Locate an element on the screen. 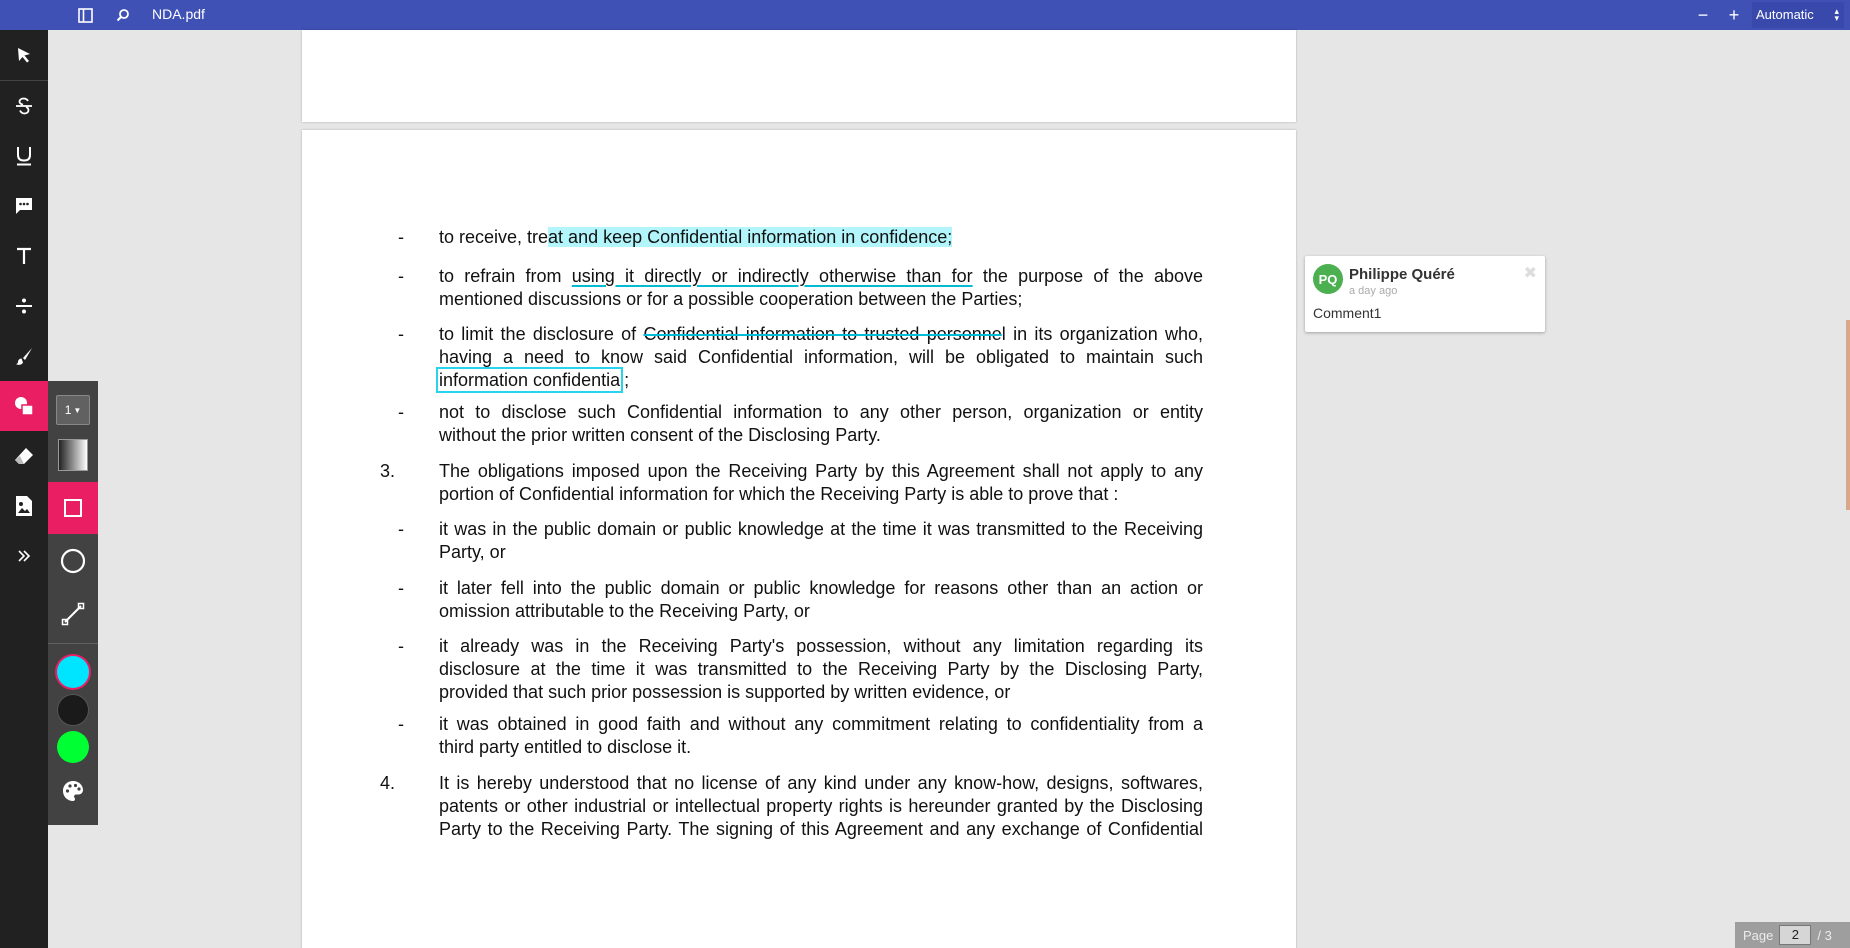  image-tool is located at coordinates (24, 506).